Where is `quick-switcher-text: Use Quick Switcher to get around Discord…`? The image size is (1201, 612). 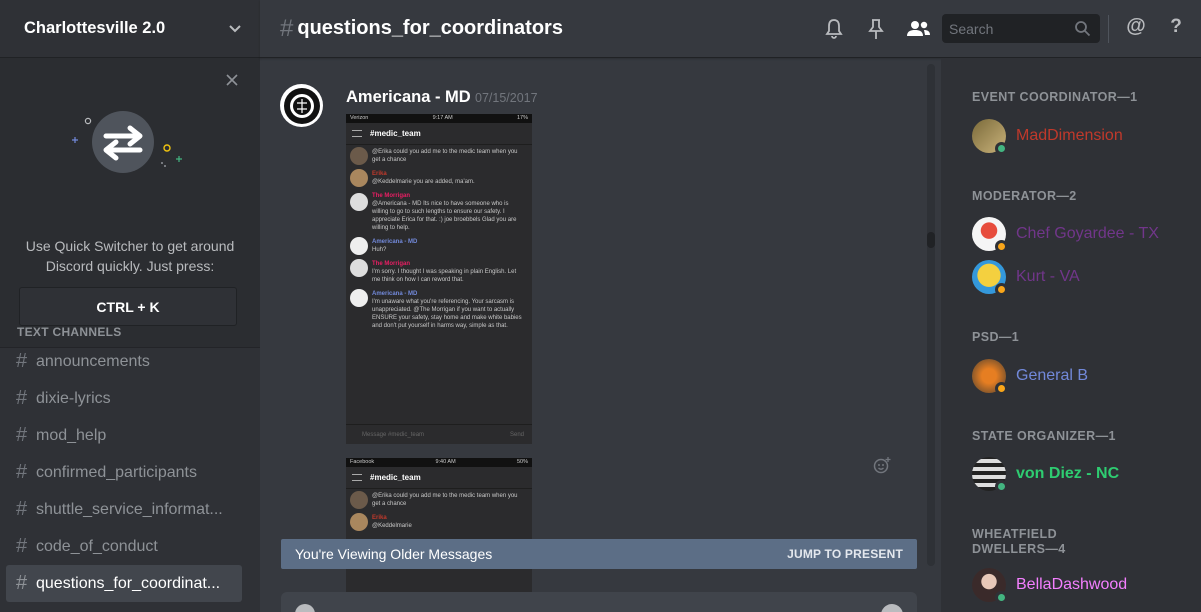
quick-switcher-text: Use Quick Switcher to get around Discord… is located at coordinates (130, 256).